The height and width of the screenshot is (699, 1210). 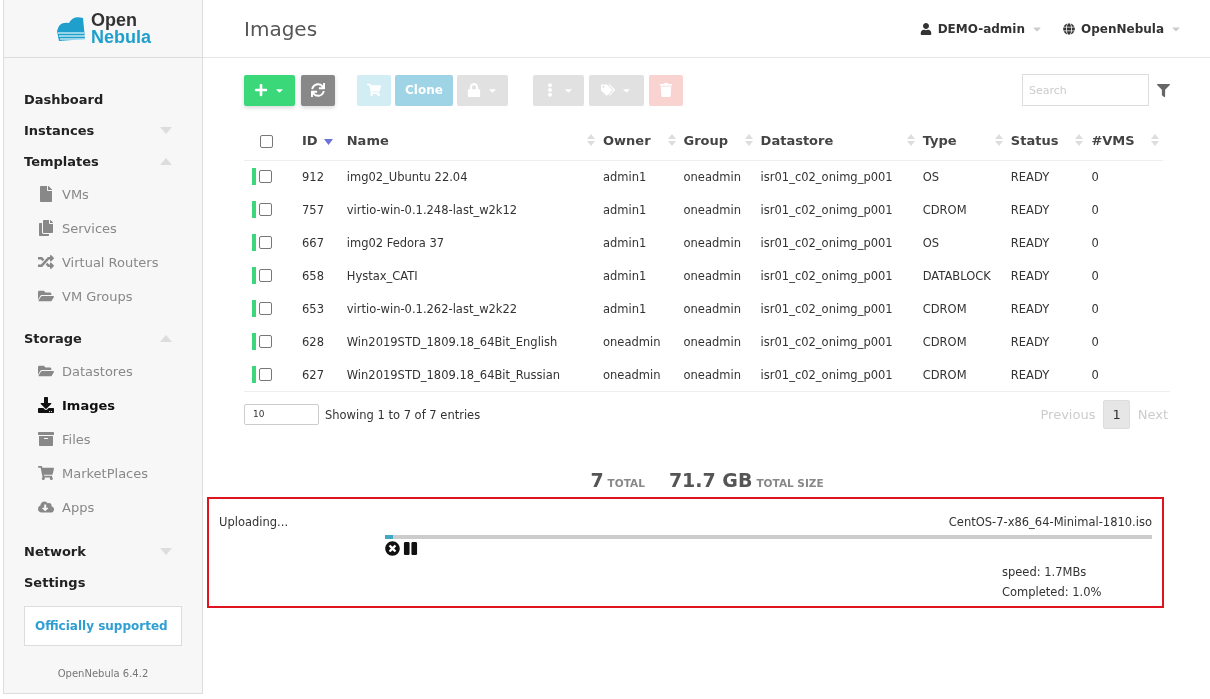 What do you see at coordinates (1125, 141) in the screenshot?
I see `column-header: #VMS` at bounding box center [1125, 141].